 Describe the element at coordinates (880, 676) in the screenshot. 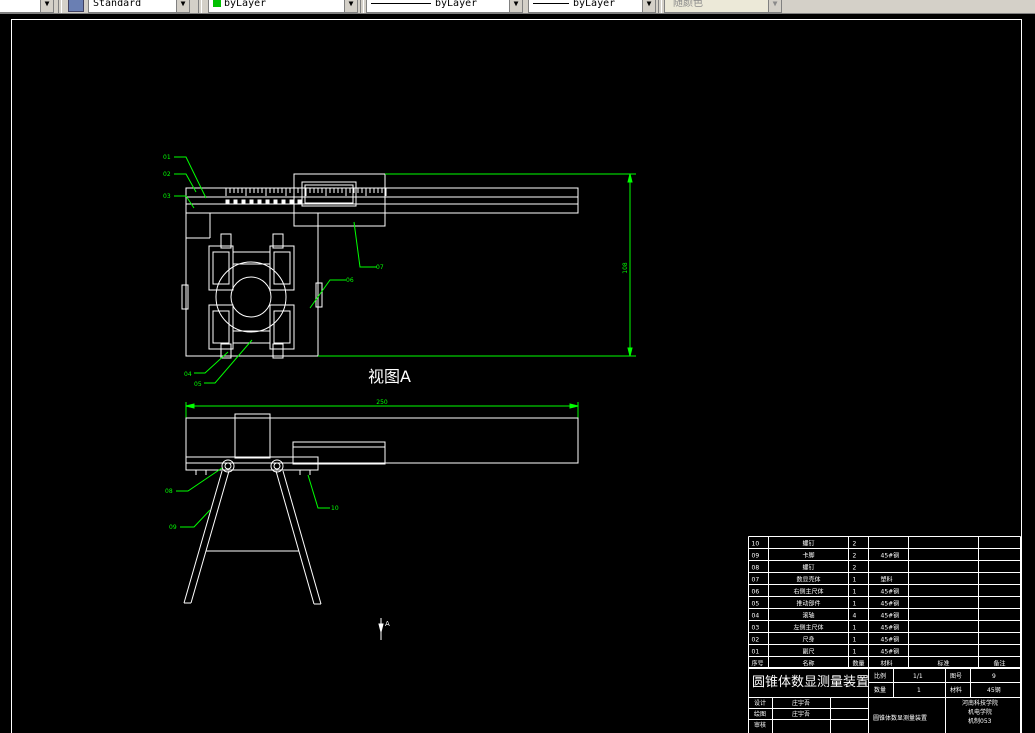

I see `scale-label: 比例` at that location.